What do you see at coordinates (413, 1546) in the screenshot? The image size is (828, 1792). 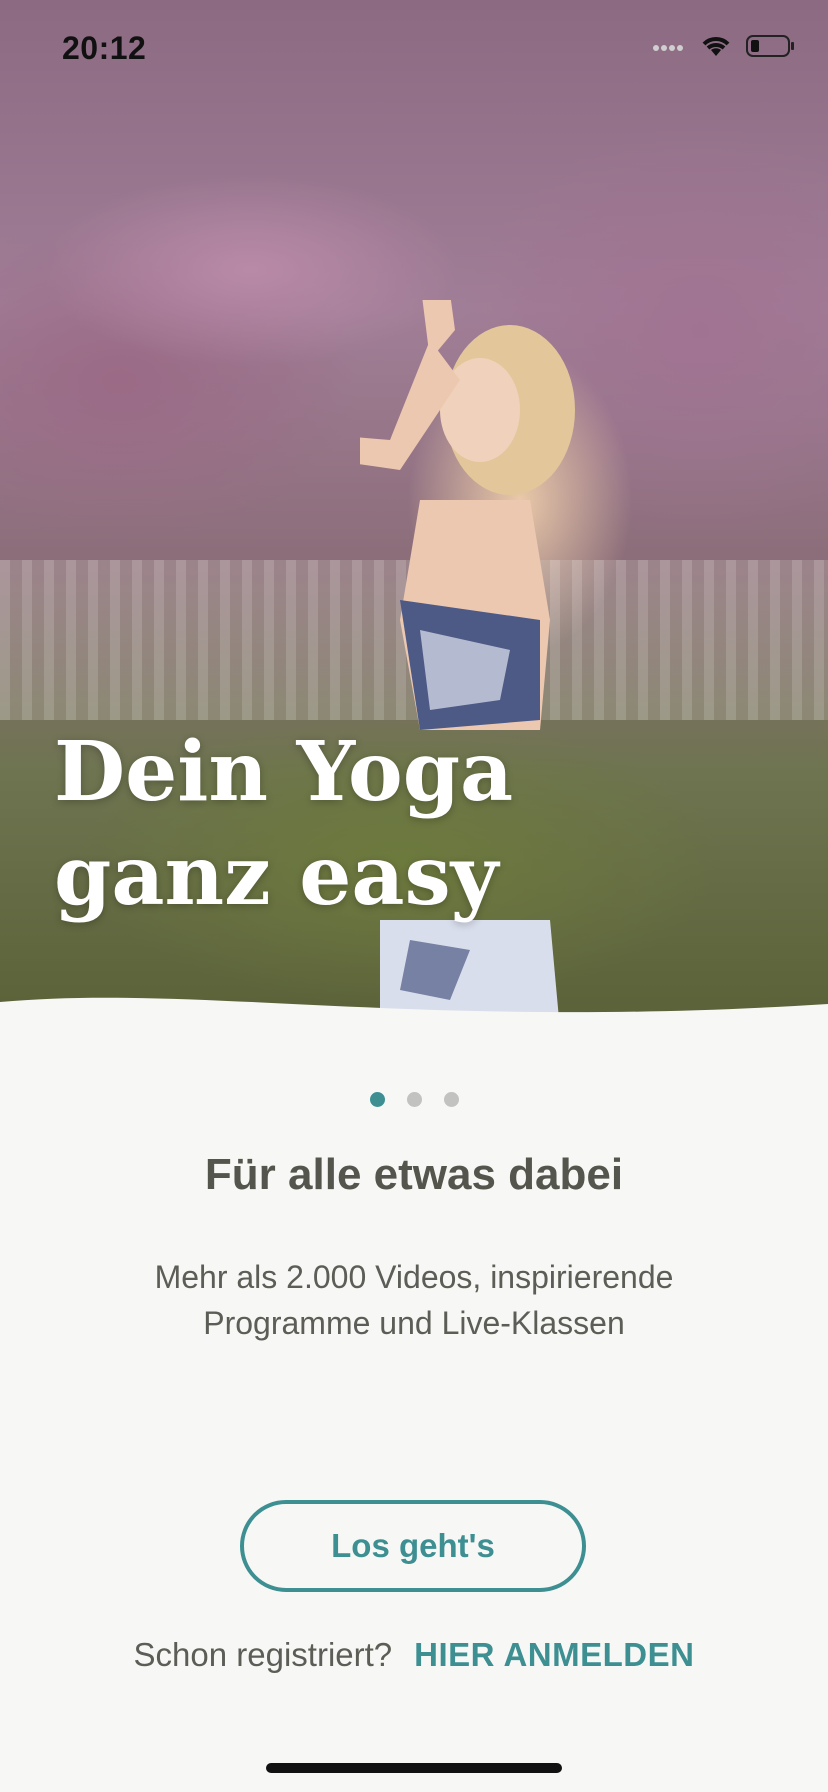 I see `get-started-button: Los geht's` at bounding box center [413, 1546].